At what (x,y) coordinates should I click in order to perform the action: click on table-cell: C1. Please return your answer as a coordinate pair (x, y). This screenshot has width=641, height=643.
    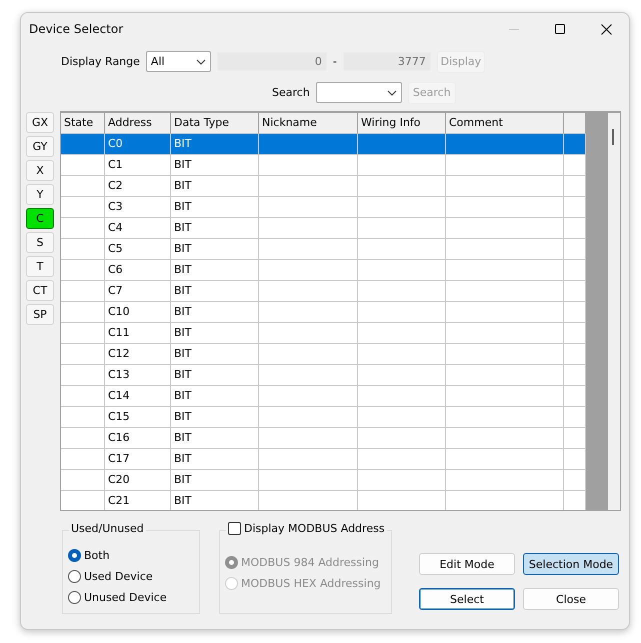
    Looking at the image, I should click on (138, 165).